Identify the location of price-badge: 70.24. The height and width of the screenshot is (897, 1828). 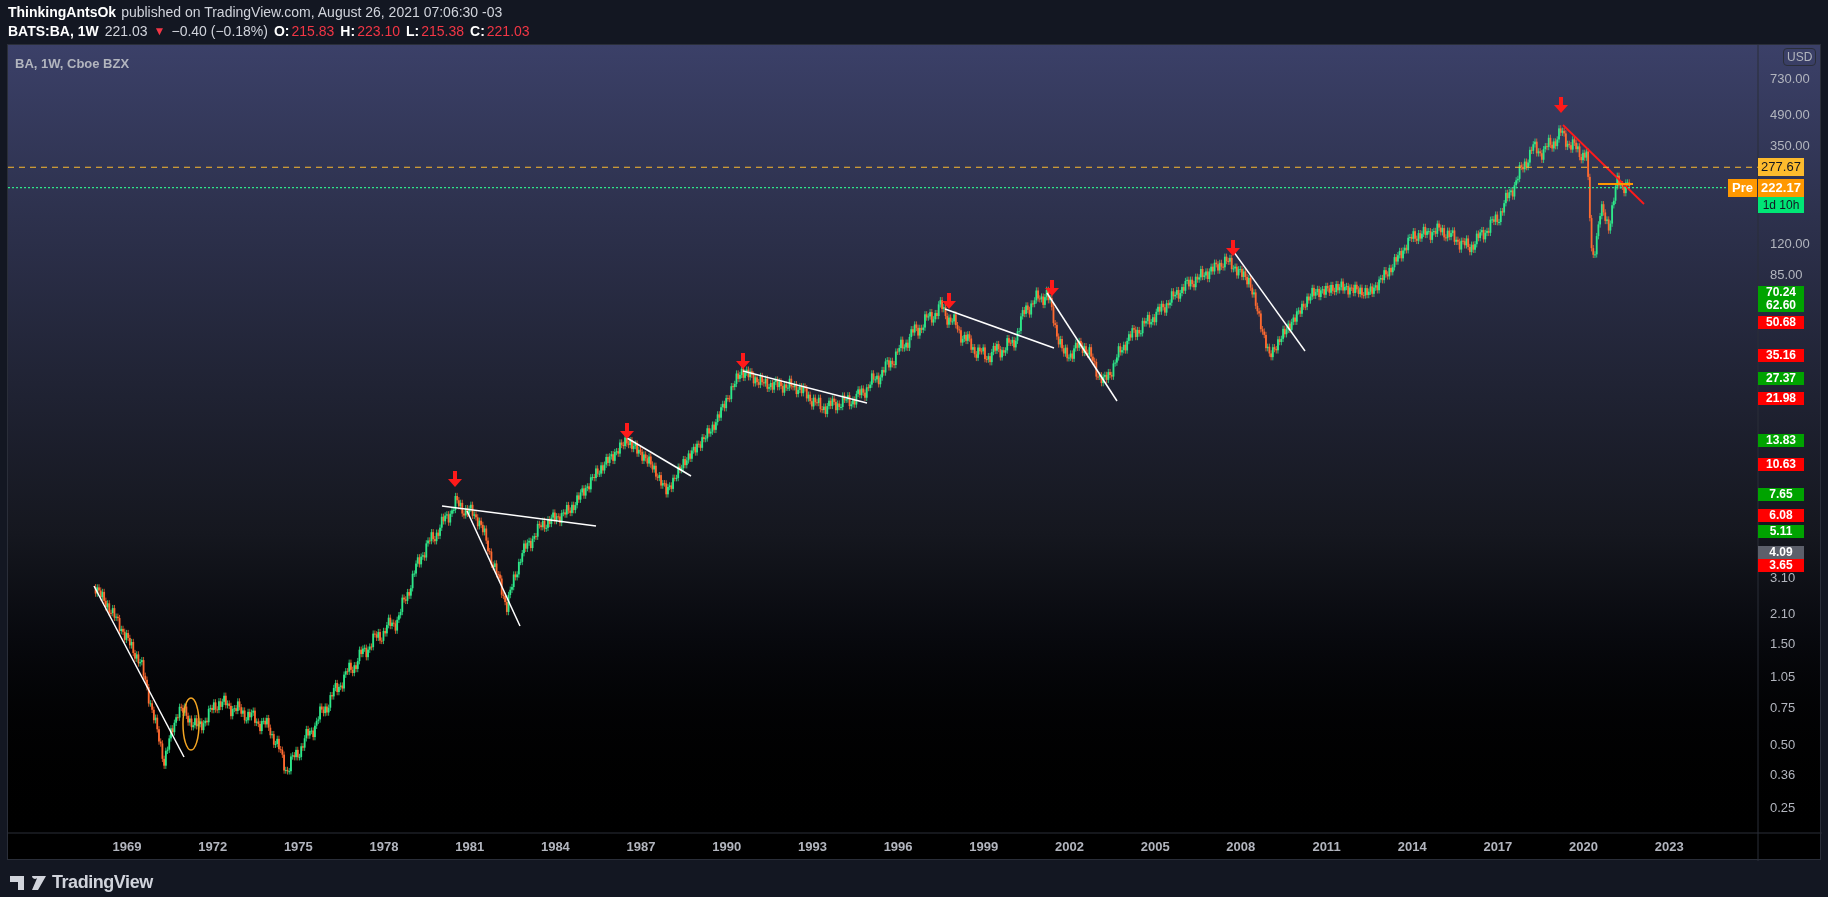
(1781, 292).